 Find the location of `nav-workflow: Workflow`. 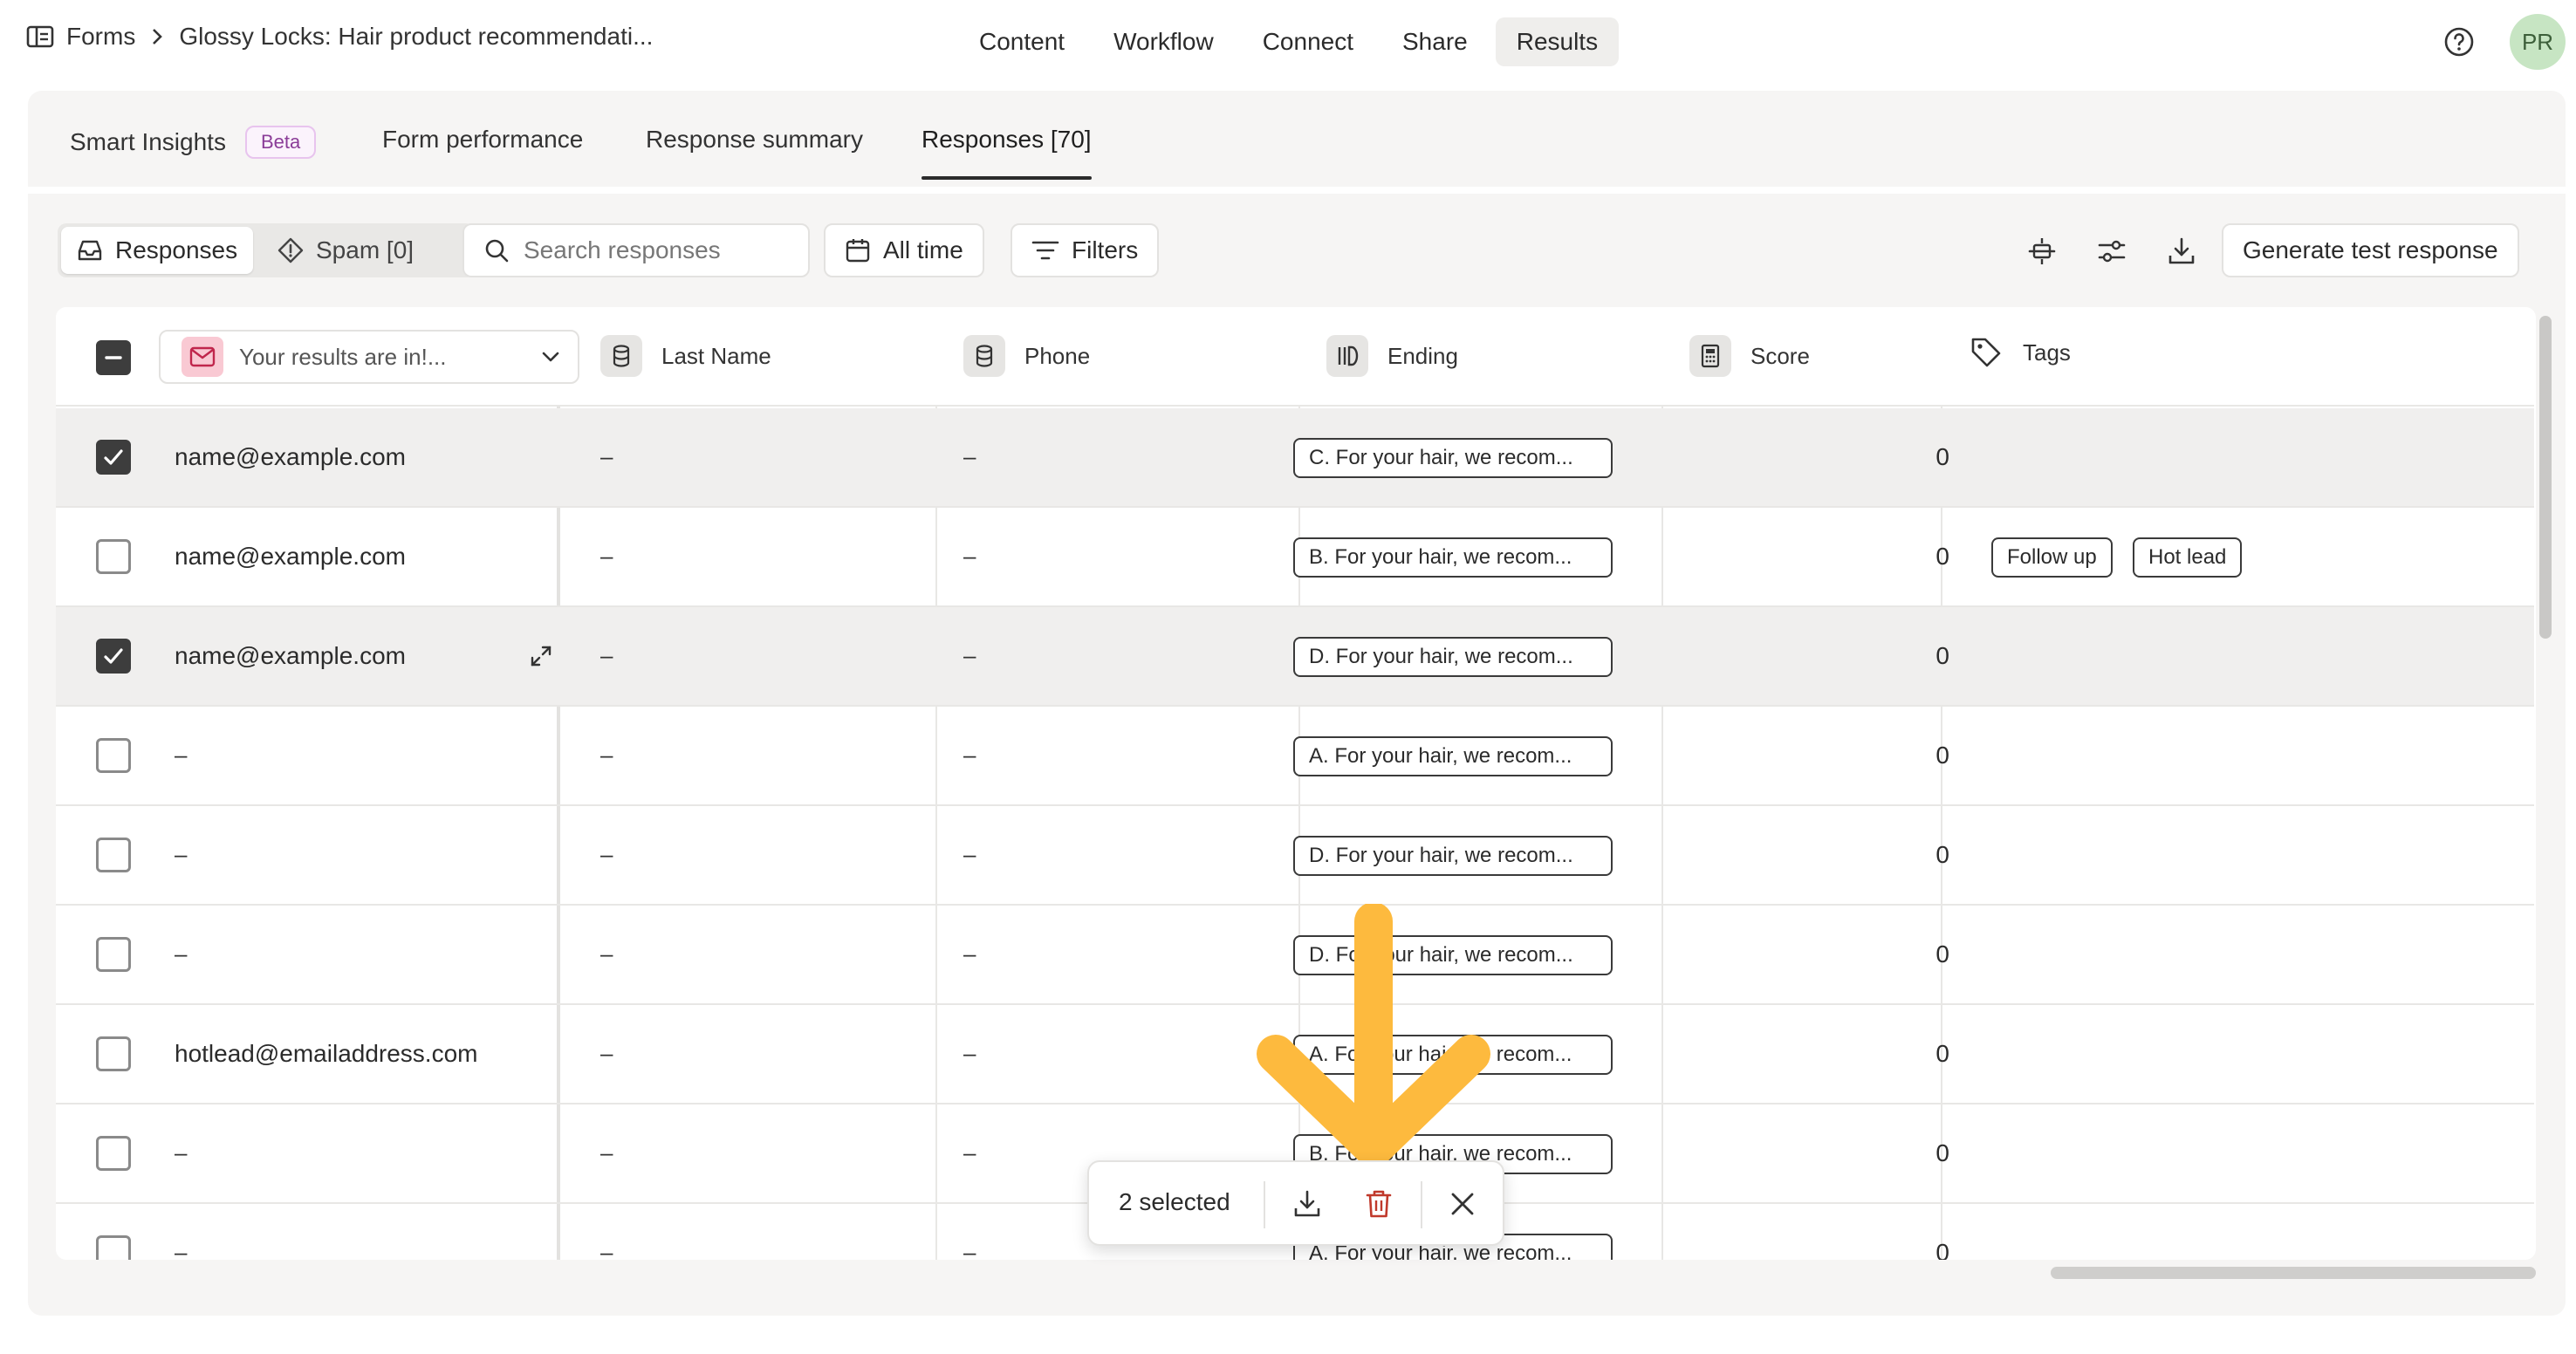

nav-workflow: Workflow is located at coordinates (1164, 41).